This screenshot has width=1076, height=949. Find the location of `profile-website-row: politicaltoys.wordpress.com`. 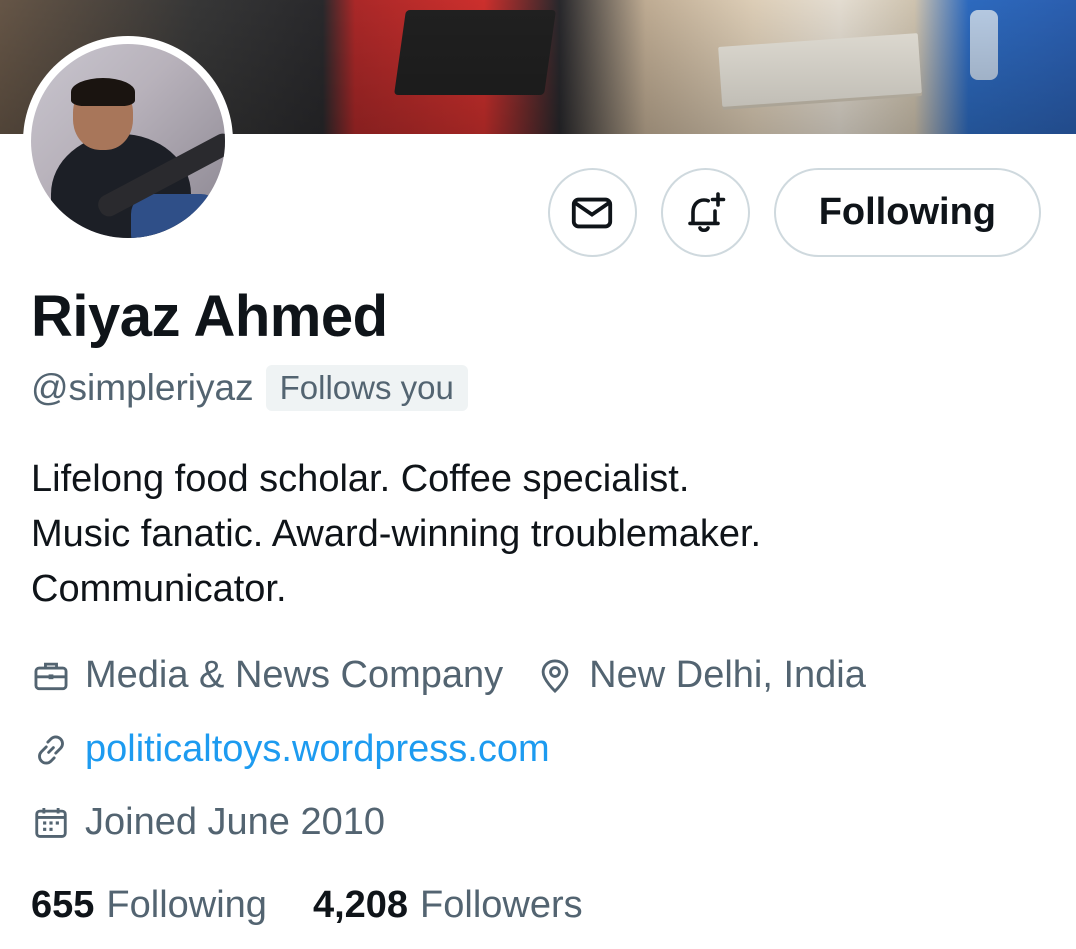

profile-website-row: politicaltoys.wordpress.com is located at coordinates (290, 749).